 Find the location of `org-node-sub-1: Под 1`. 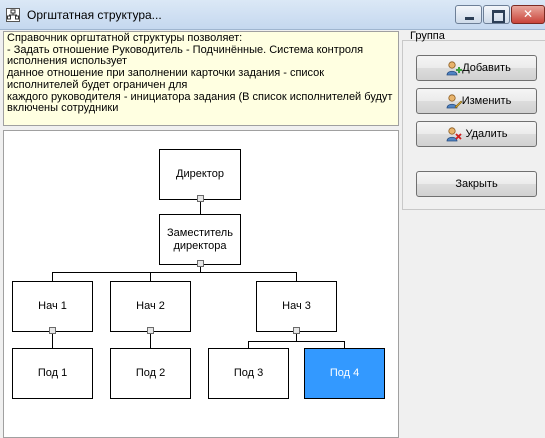

org-node-sub-1: Под 1 is located at coordinates (52, 373).